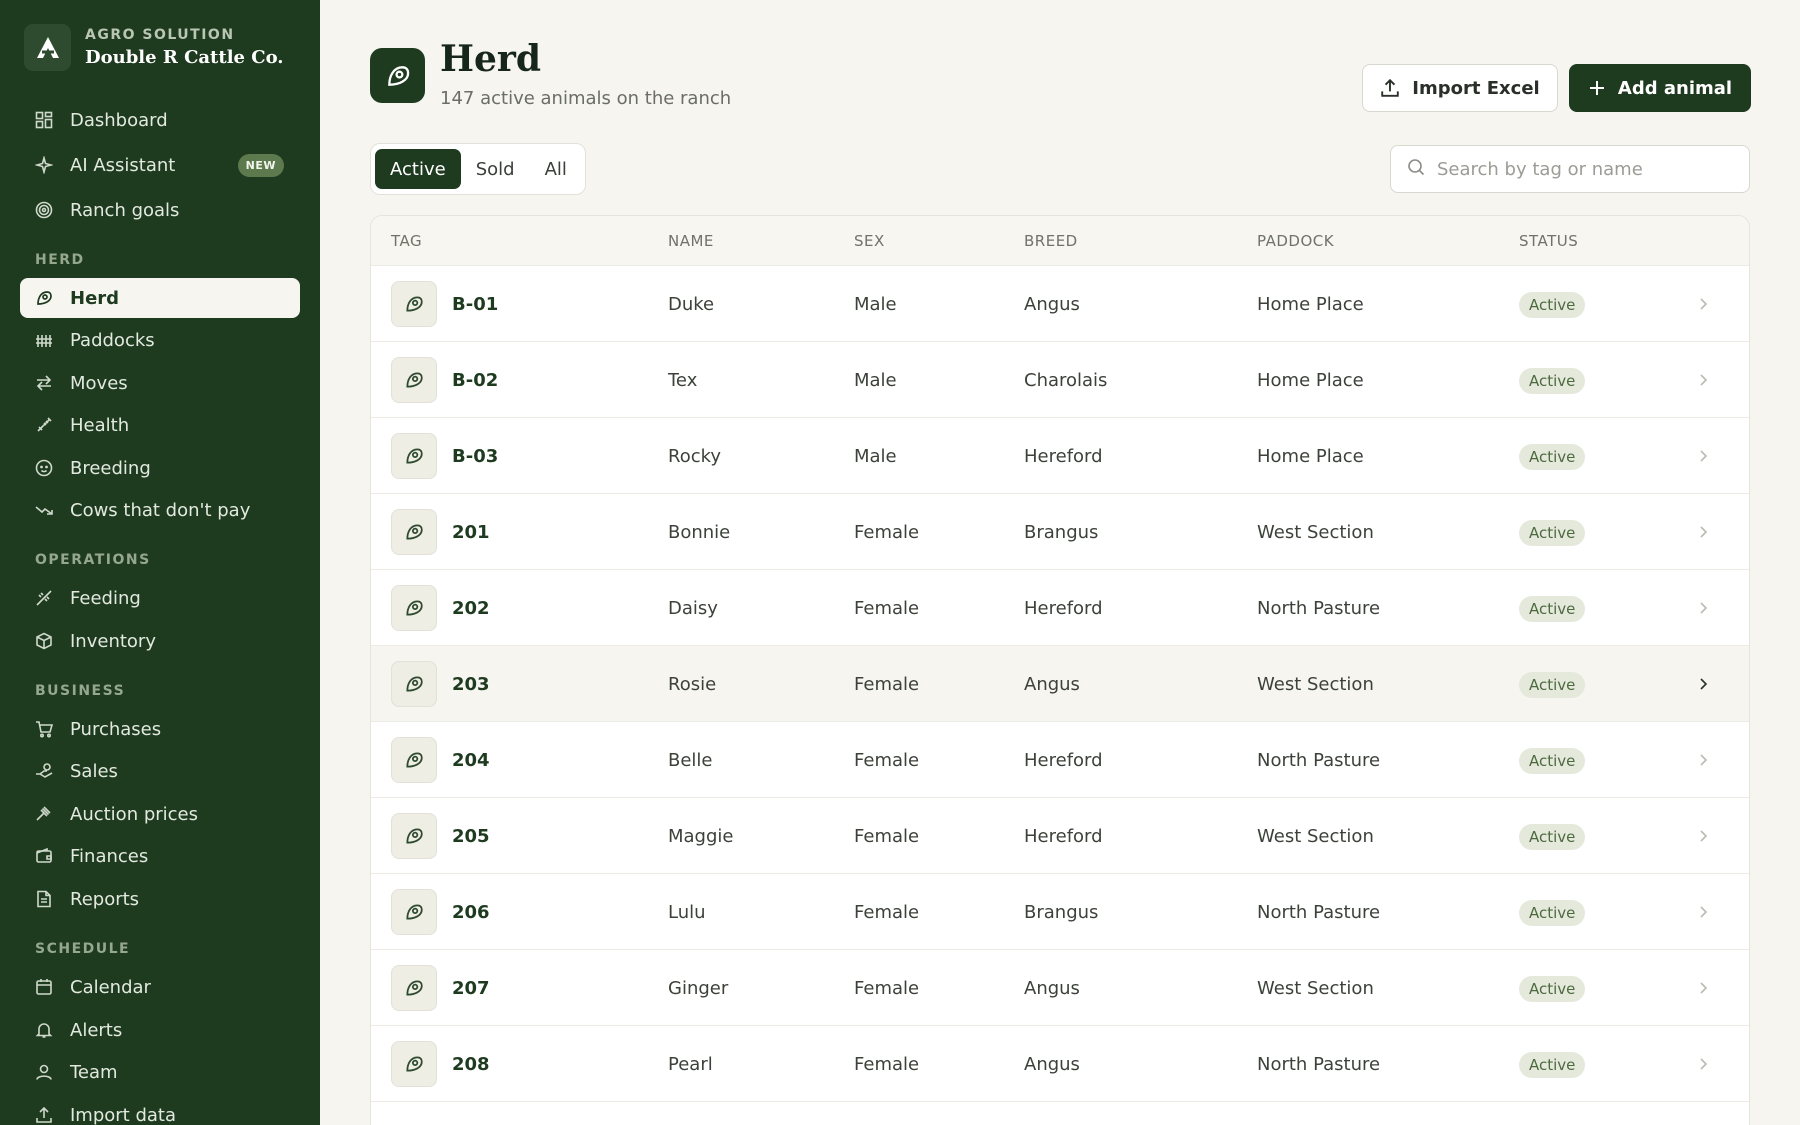 This screenshot has width=1800, height=1125. I want to click on column-header-sex: SEX, so click(869, 241).